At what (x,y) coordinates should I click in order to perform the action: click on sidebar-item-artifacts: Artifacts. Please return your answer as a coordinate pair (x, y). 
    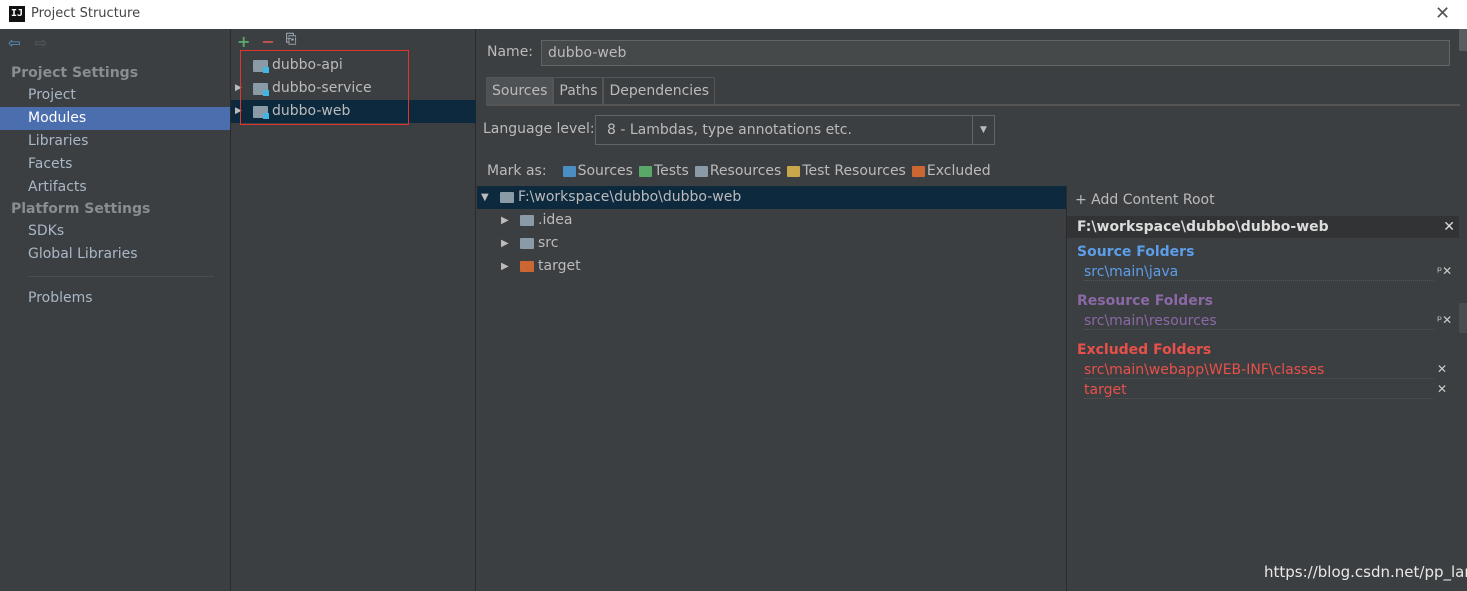
    Looking at the image, I should click on (115, 187).